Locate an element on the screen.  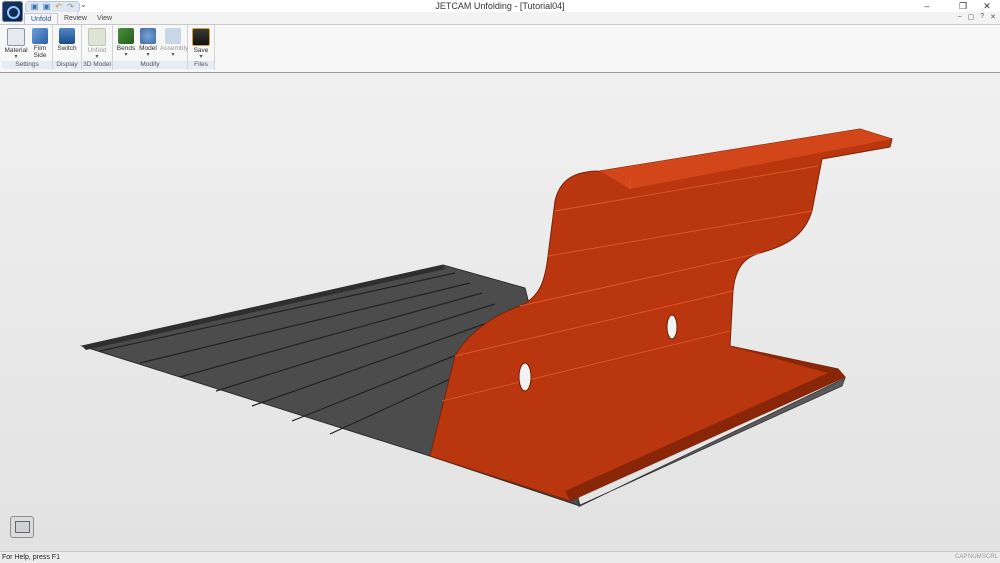
save-icon is located at coordinates (201, 37).